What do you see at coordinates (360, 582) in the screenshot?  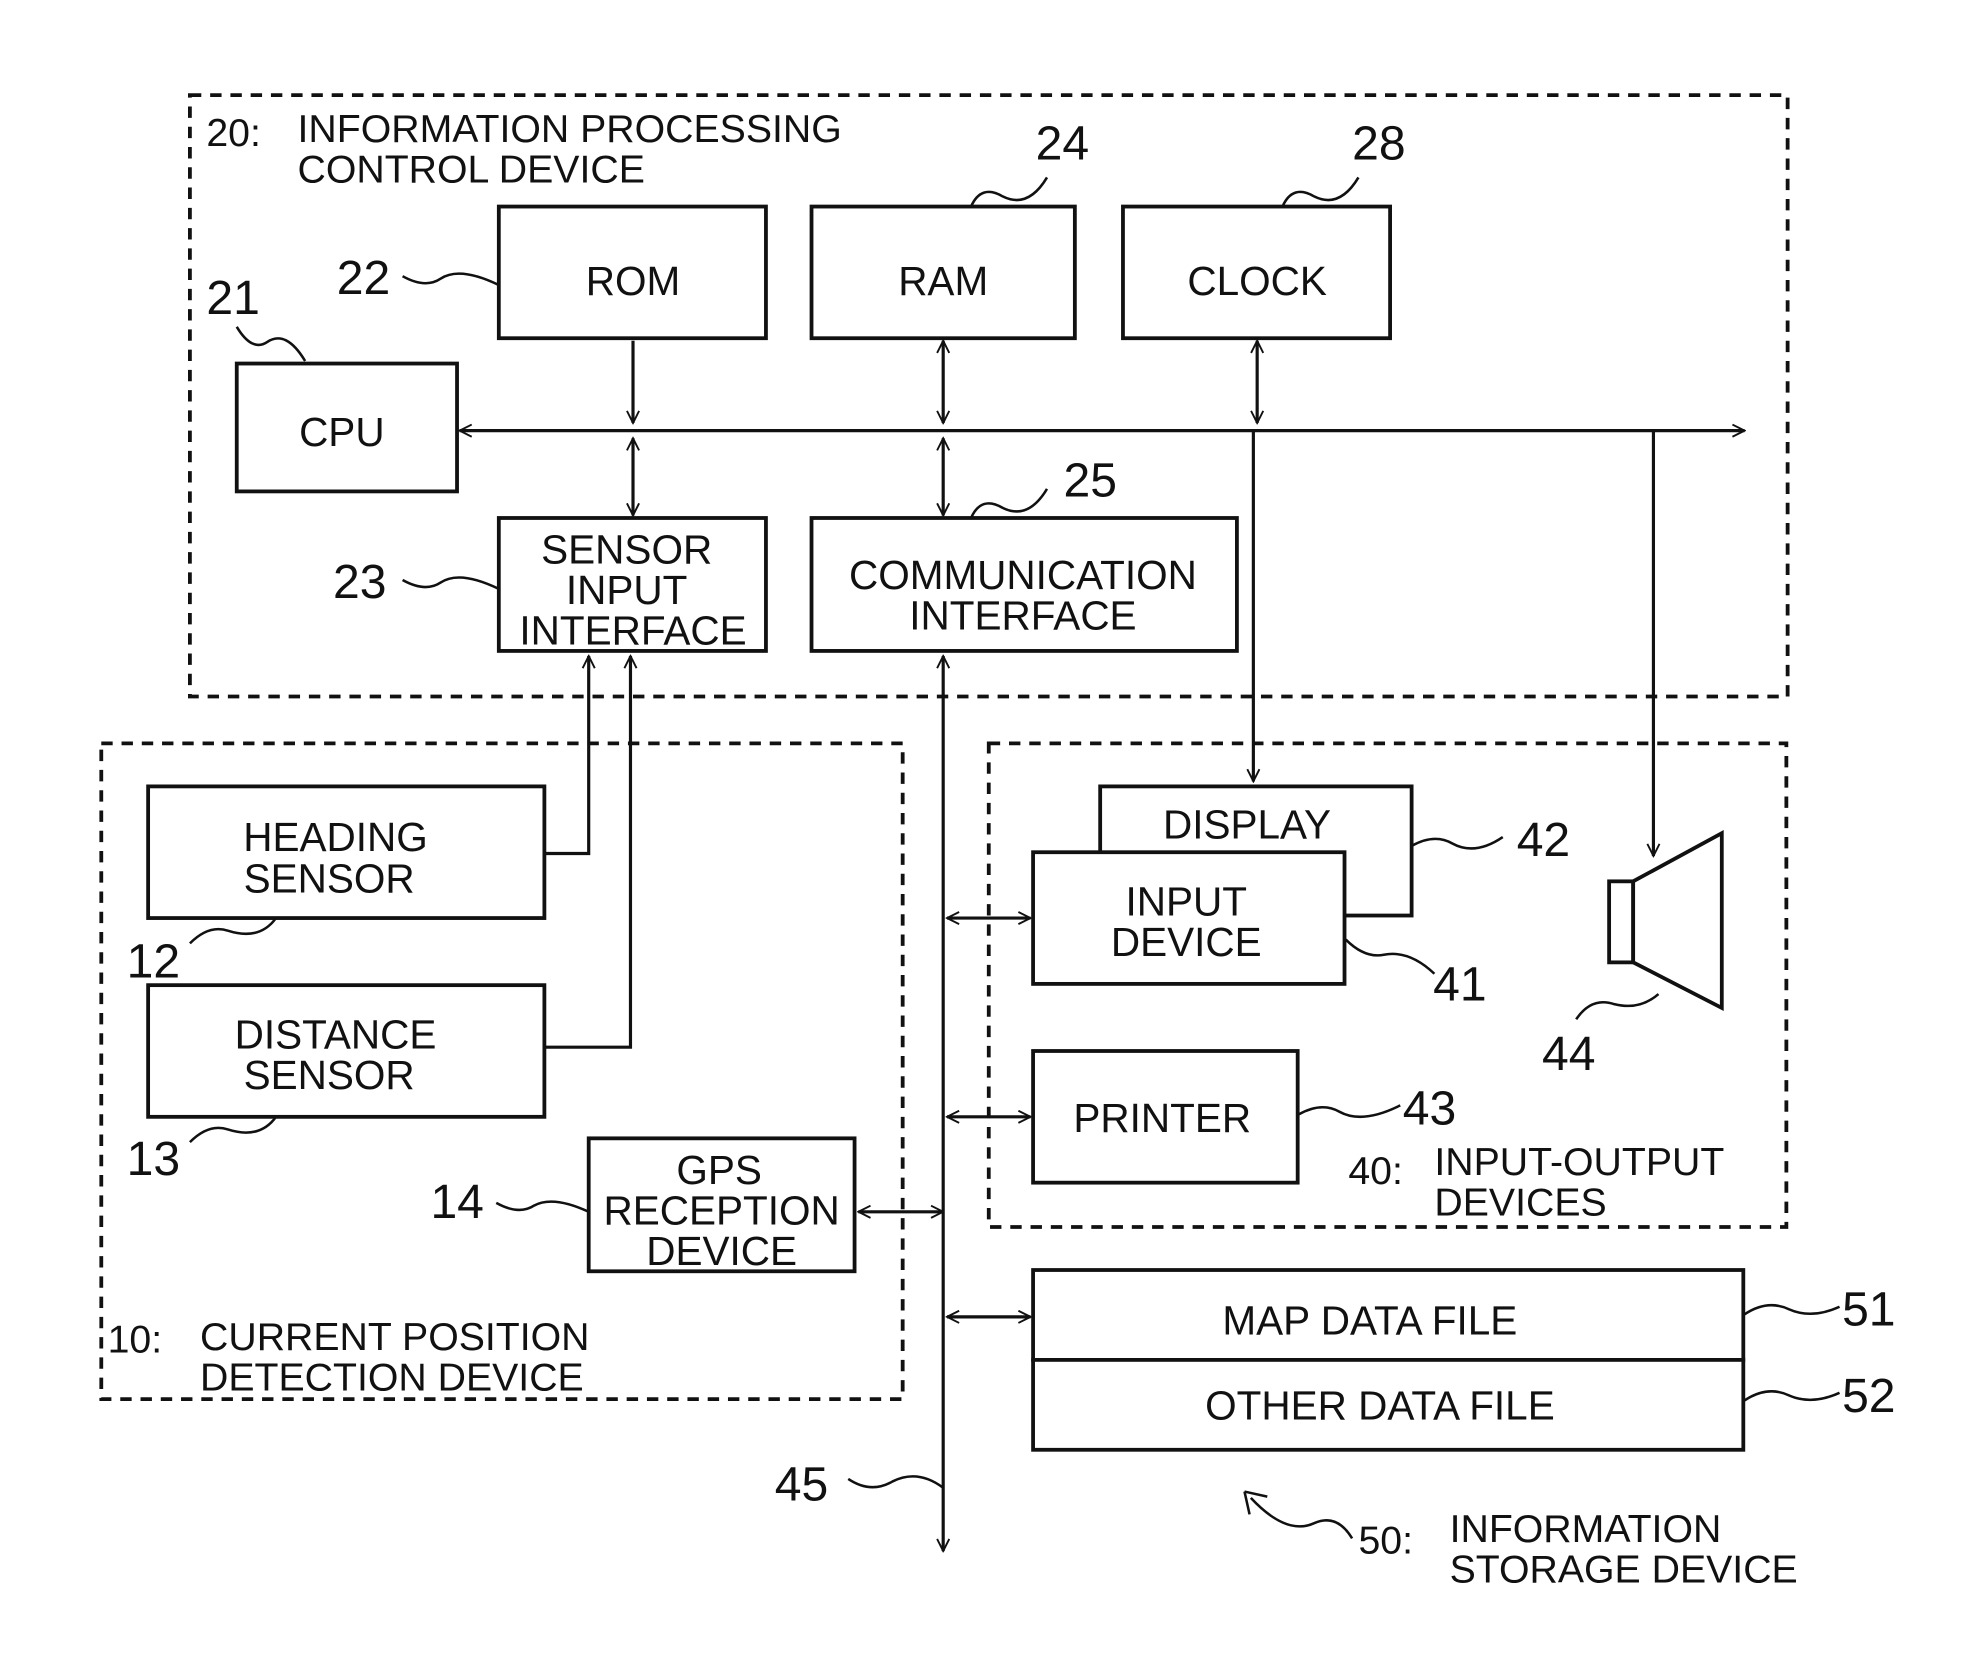 I see `sensor-if-ref: 23` at bounding box center [360, 582].